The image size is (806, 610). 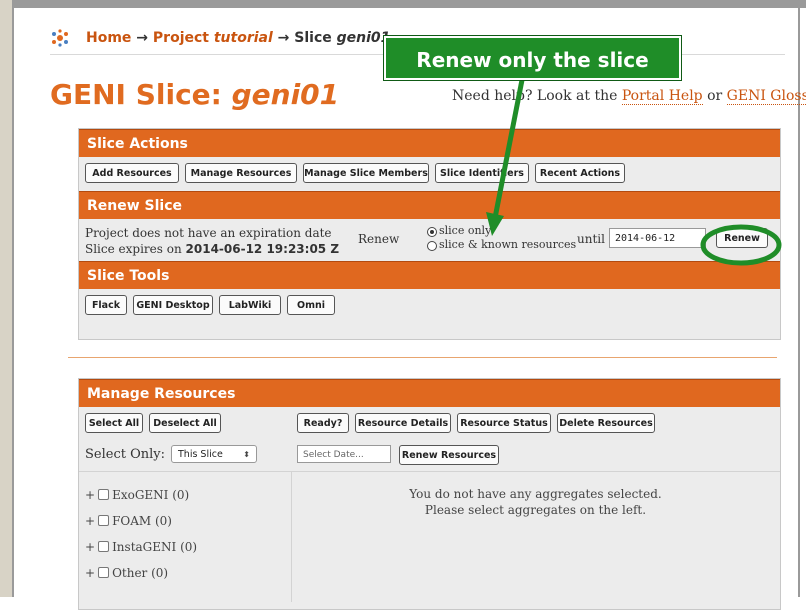 I want to click on renew-only-slice-callout: Renew only the slice, so click(x=532, y=58).